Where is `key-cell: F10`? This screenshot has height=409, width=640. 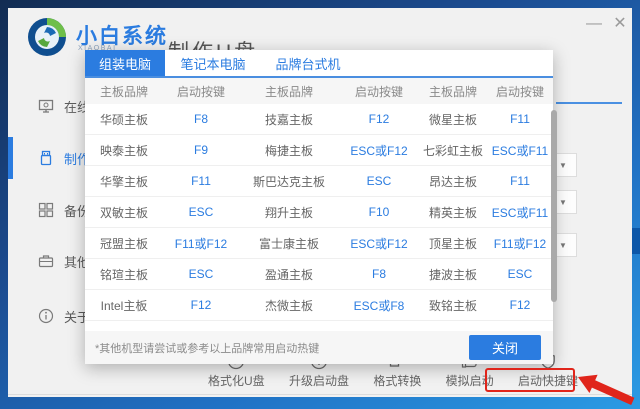
key-cell: F10 is located at coordinates (379, 212).